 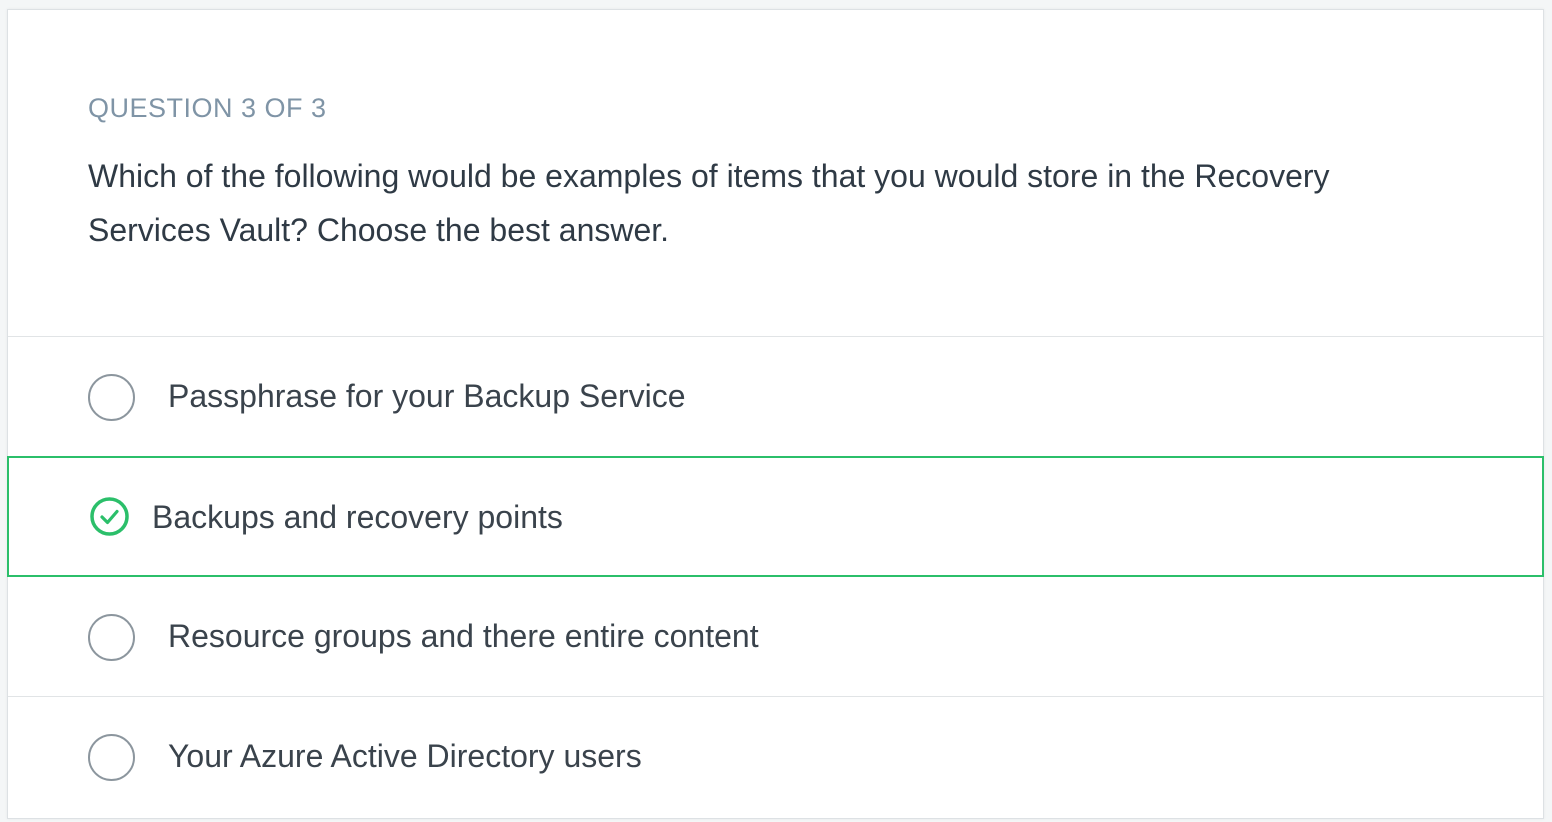 I want to click on answer-option-2: Backups and recovery points, so click(x=775, y=516).